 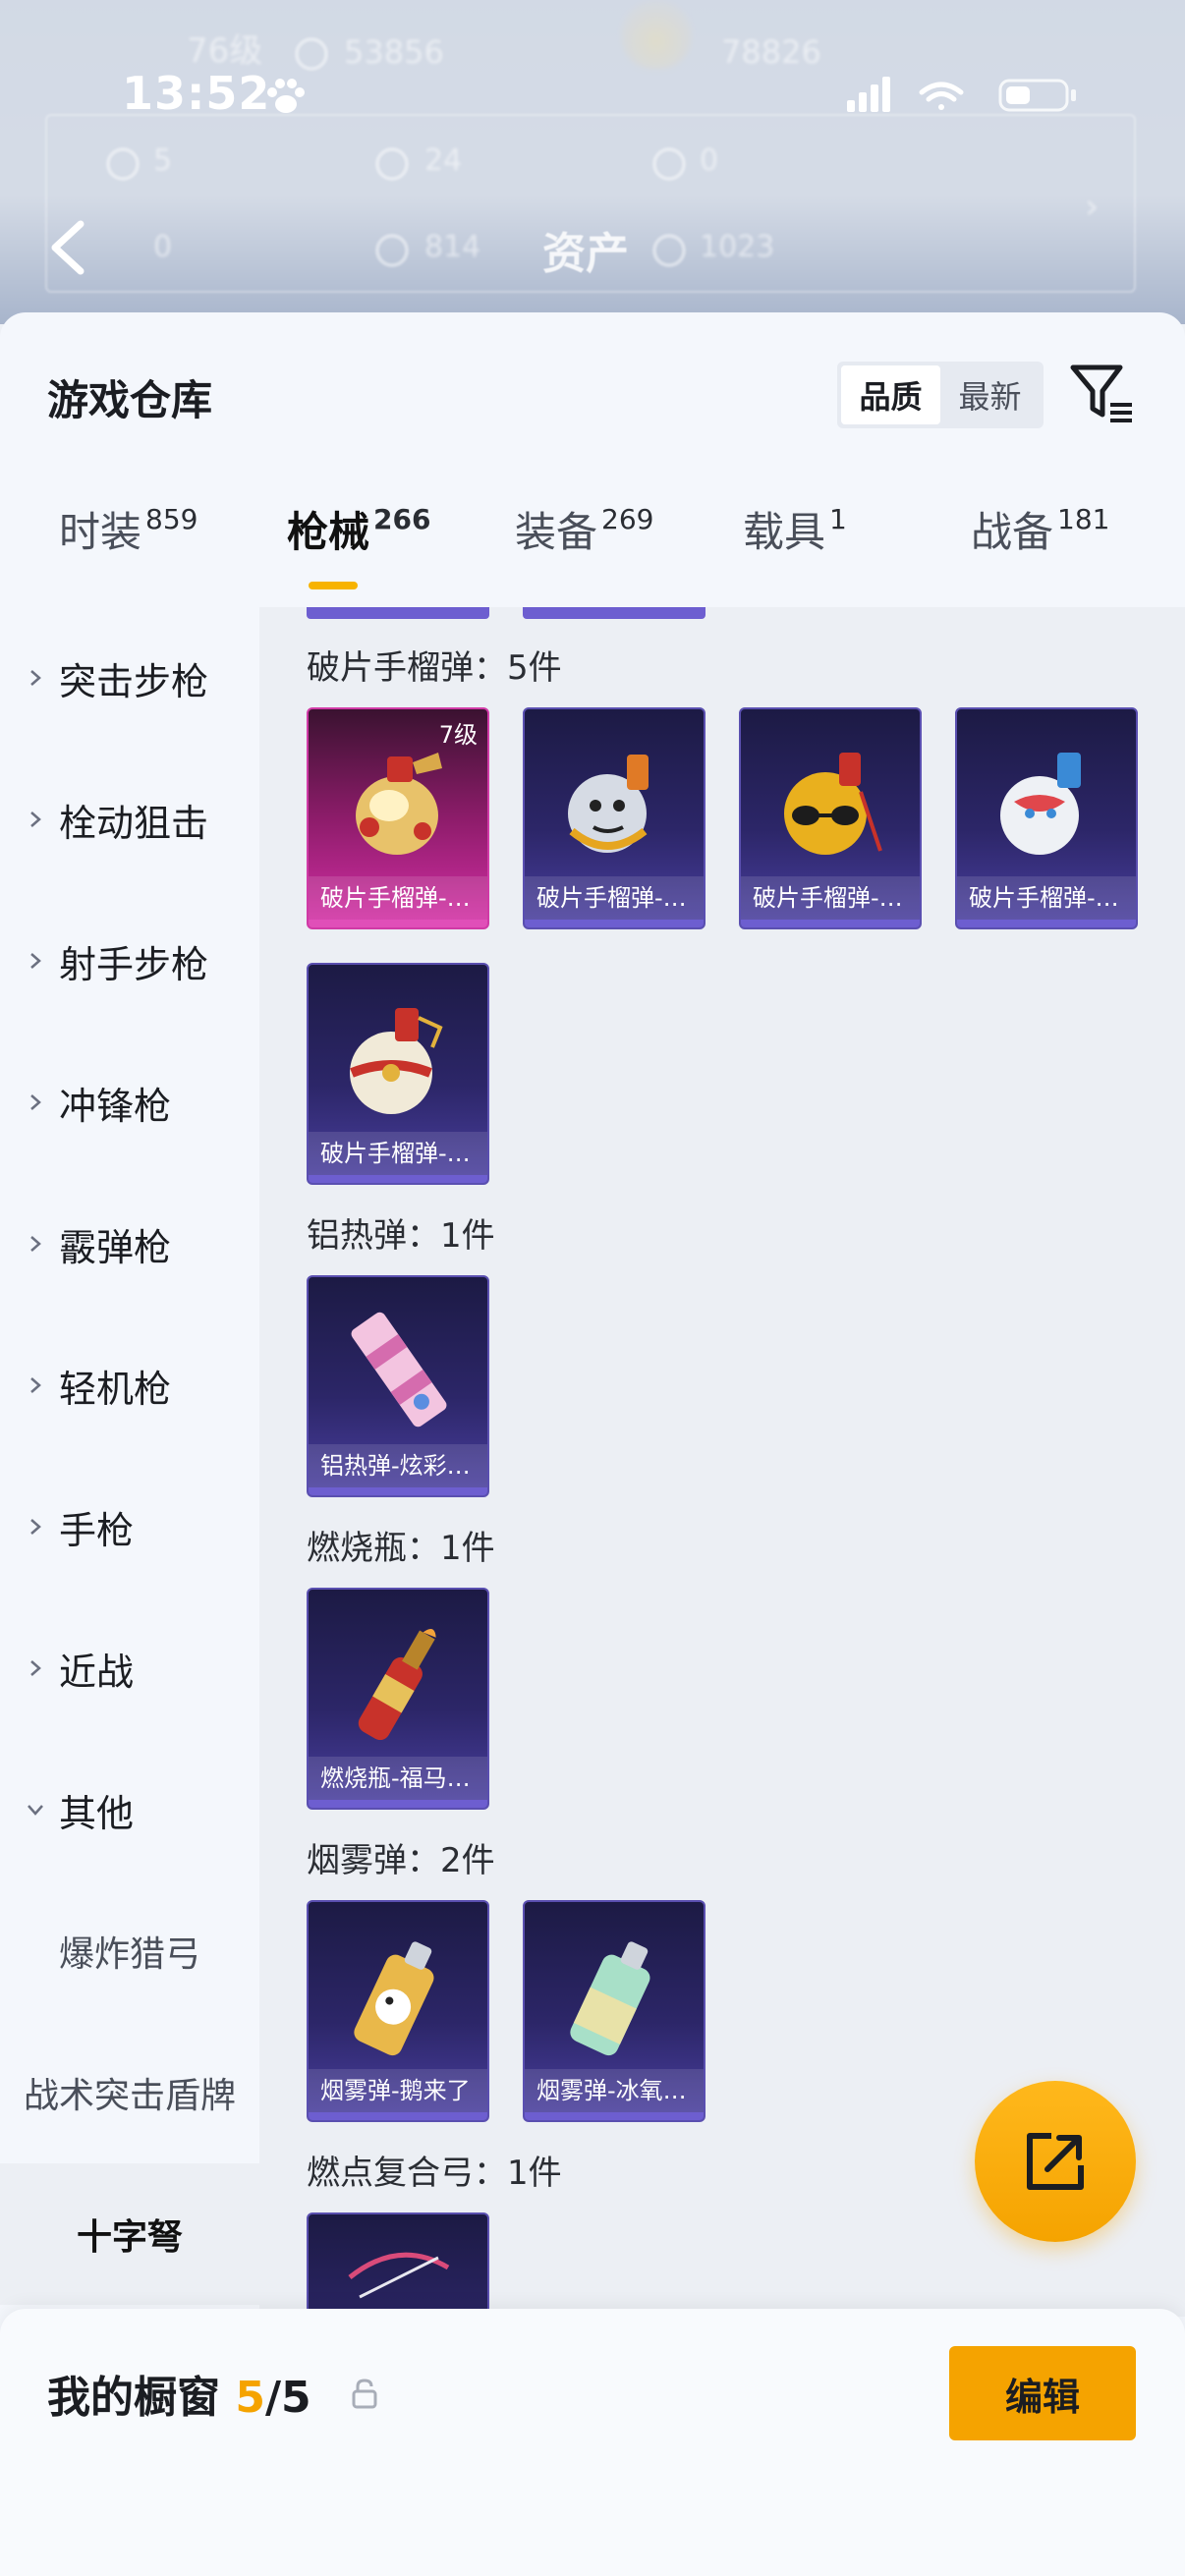 What do you see at coordinates (365, 2394) in the screenshot?
I see `lock-icon` at bounding box center [365, 2394].